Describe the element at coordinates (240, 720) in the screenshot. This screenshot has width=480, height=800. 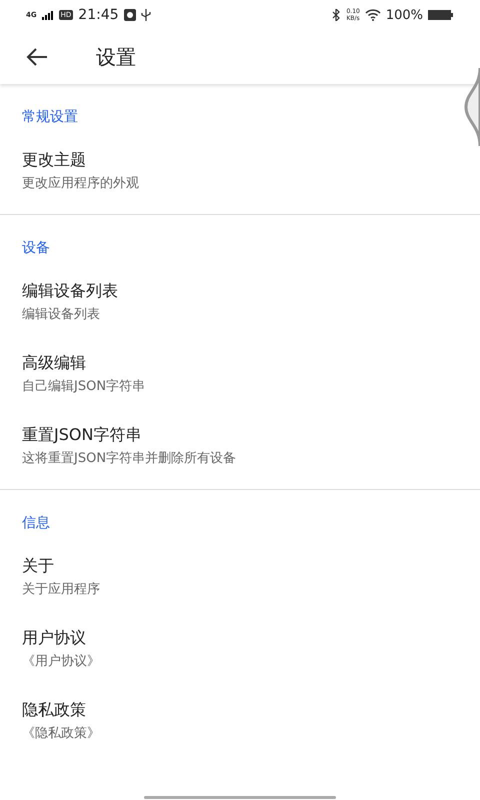
I see `settings-item: 隐私政策 《隐私政策》` at that location.